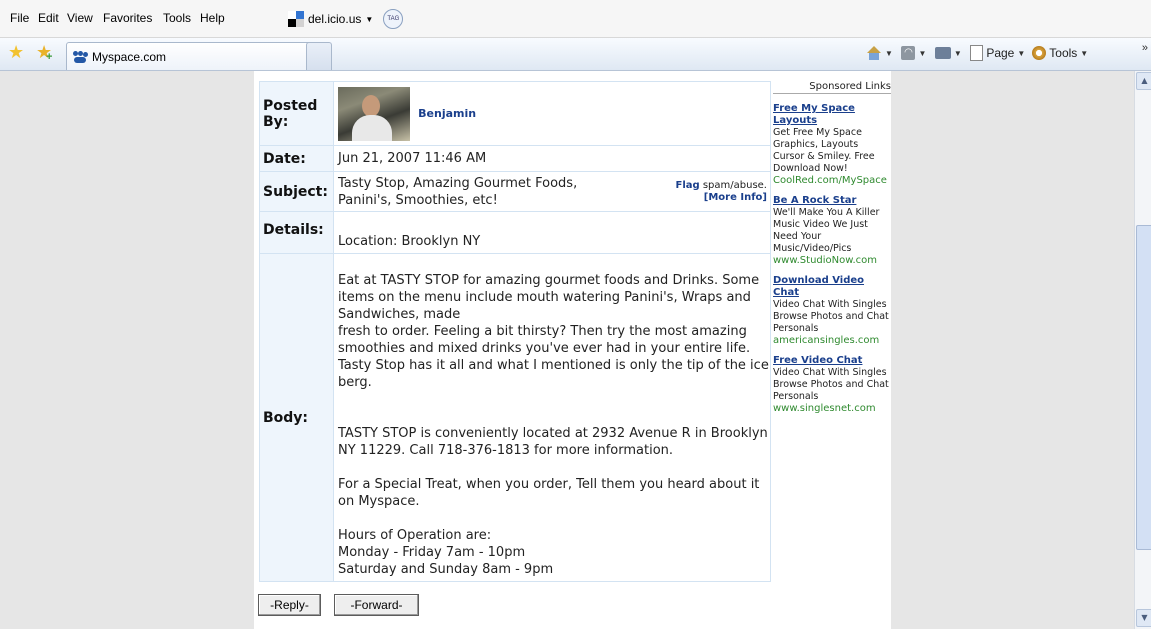 Image resolution: width=1151 pixels, height=629 pixels. I want to click on menu-help: Help, so click(212, 18).